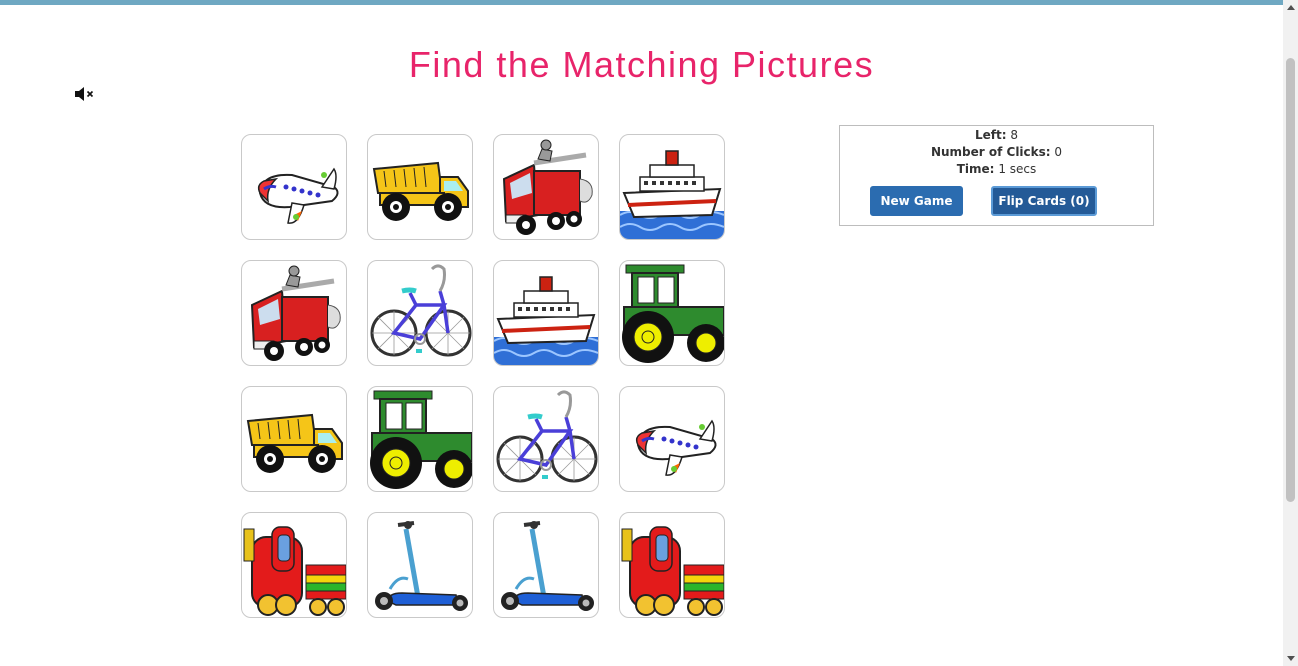  I want to click on new-game-button: New Game, so click(916, 201).